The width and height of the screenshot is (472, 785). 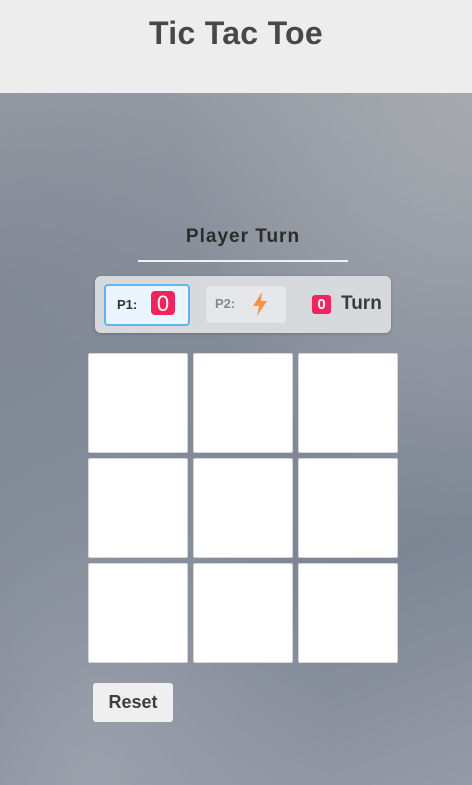 What do you see at coordinates (361, 303) in the screenshot?
I see `turn-label: Turn` at bounding box center [361, 303].